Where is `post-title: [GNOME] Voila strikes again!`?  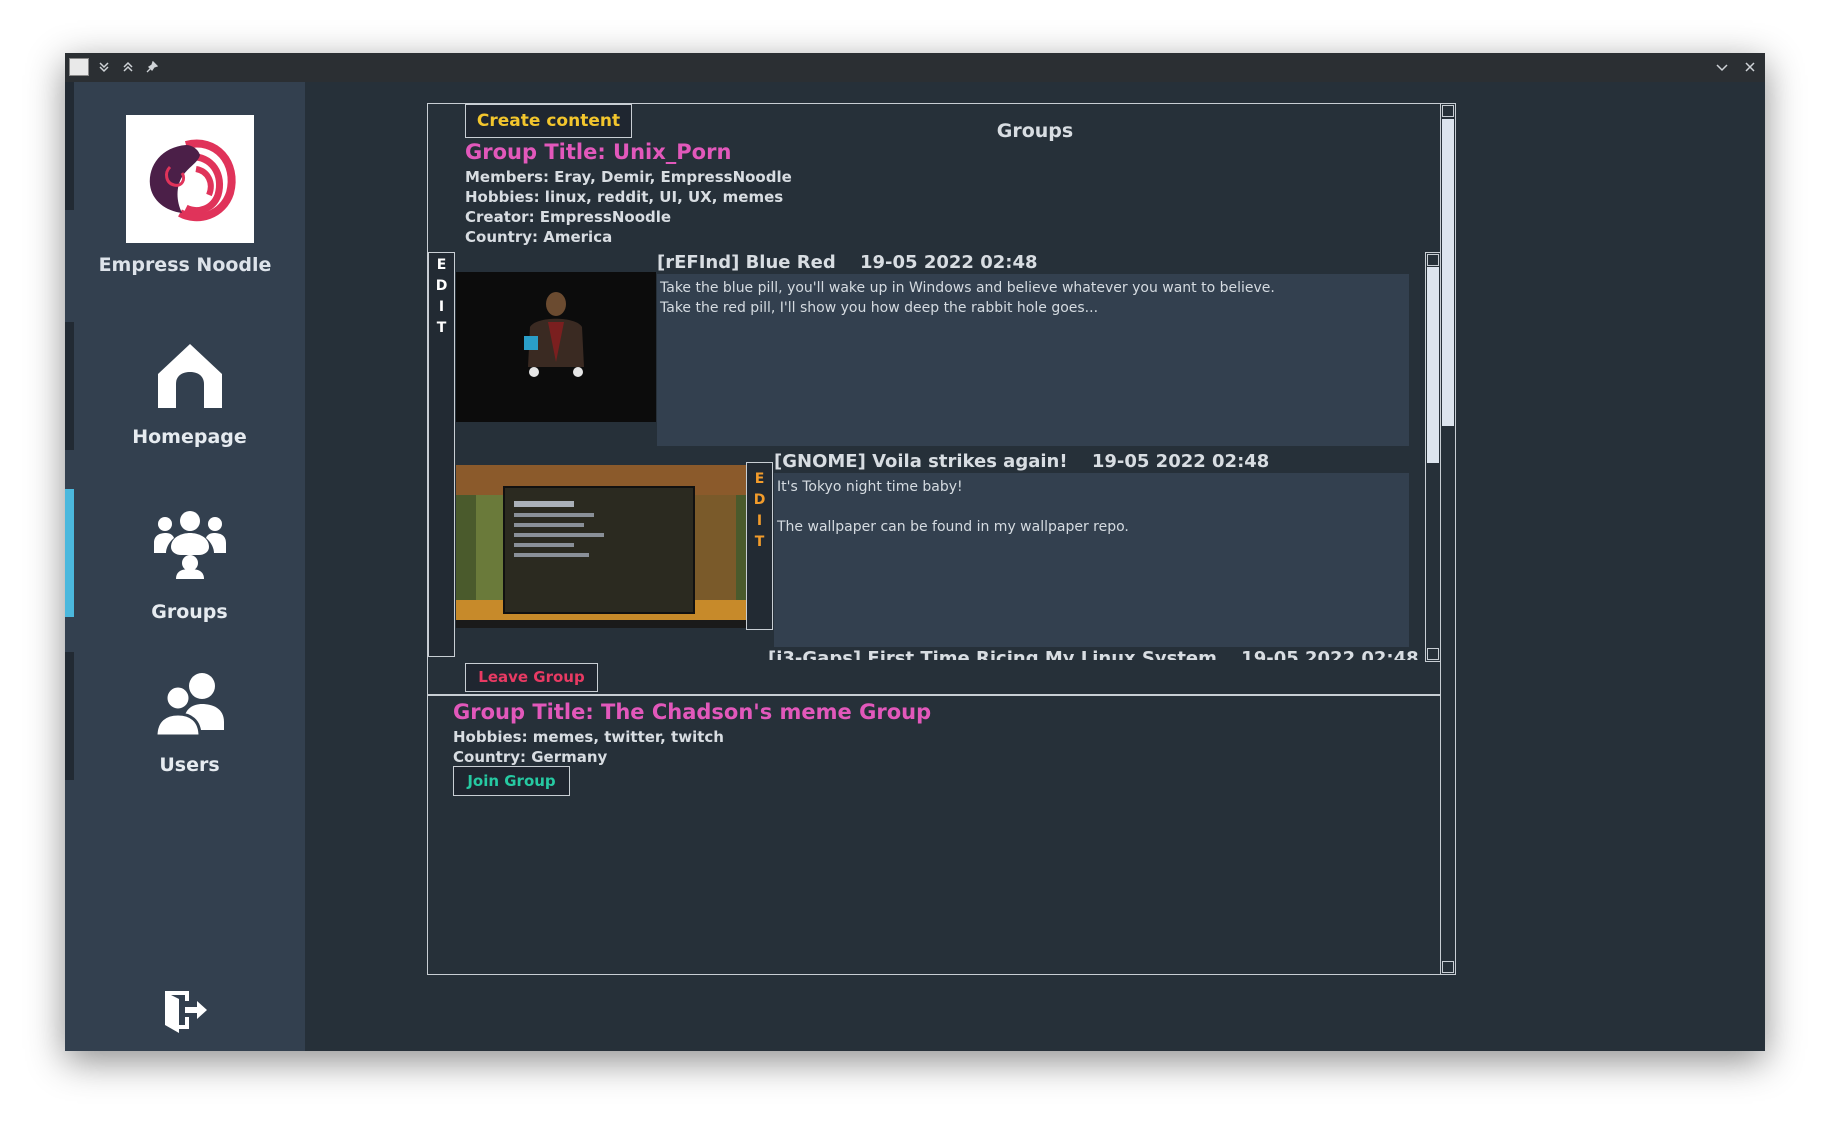
post-title: [GNOME] Voila strikes again! is located at coordinates (921, 461).